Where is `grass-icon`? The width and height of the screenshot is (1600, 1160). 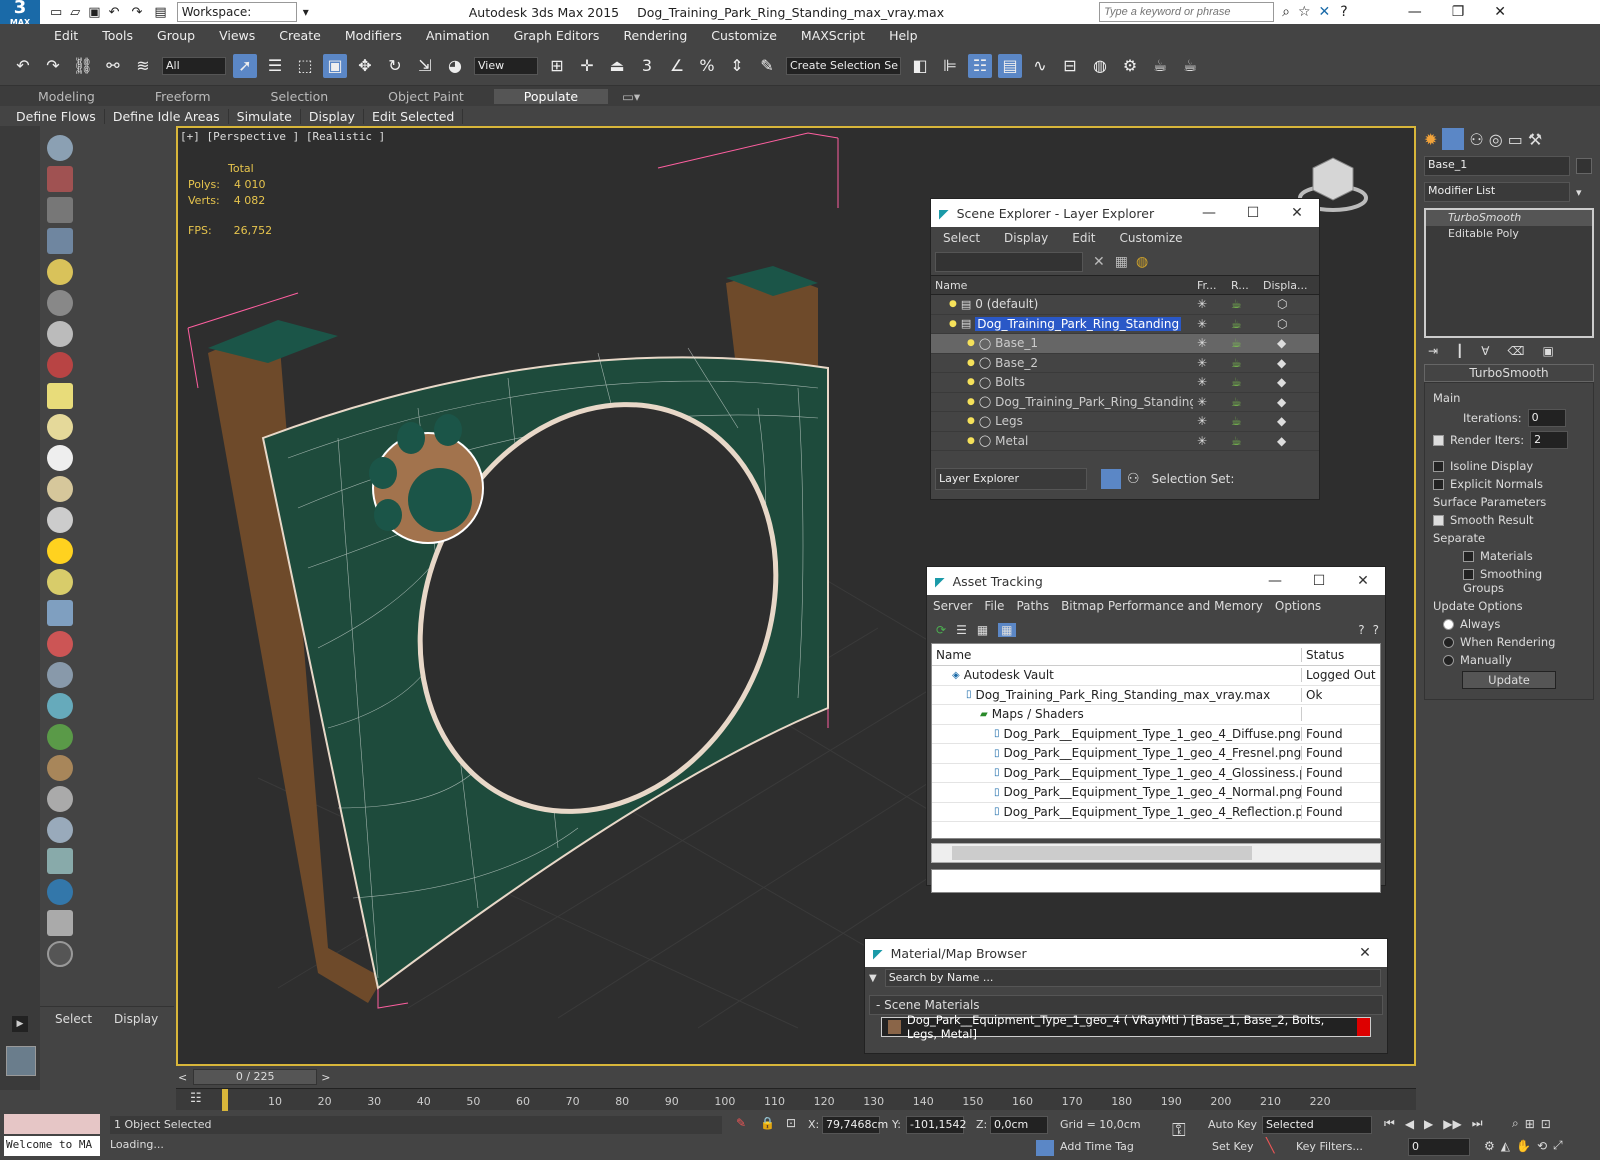 grass-icon is located at coordinates (60, 737).